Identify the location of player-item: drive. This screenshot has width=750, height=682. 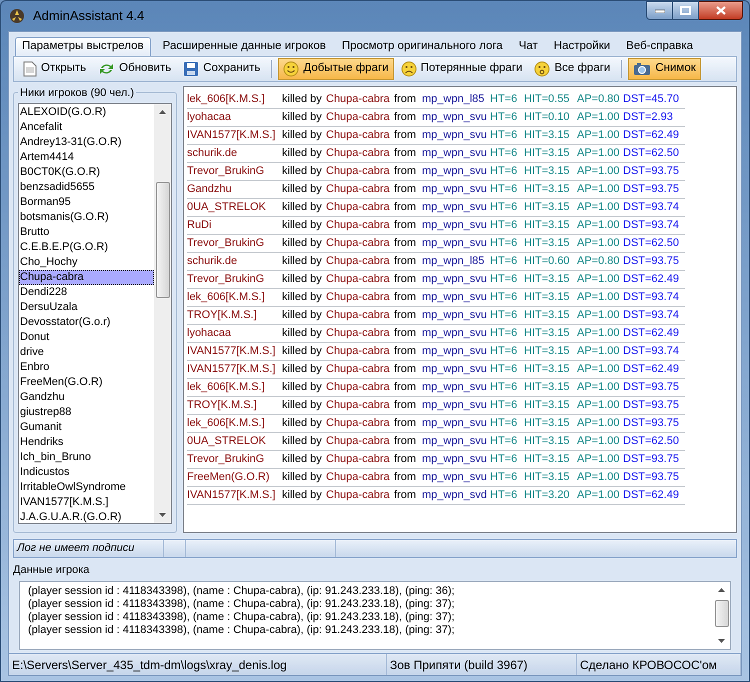
(86, 352).